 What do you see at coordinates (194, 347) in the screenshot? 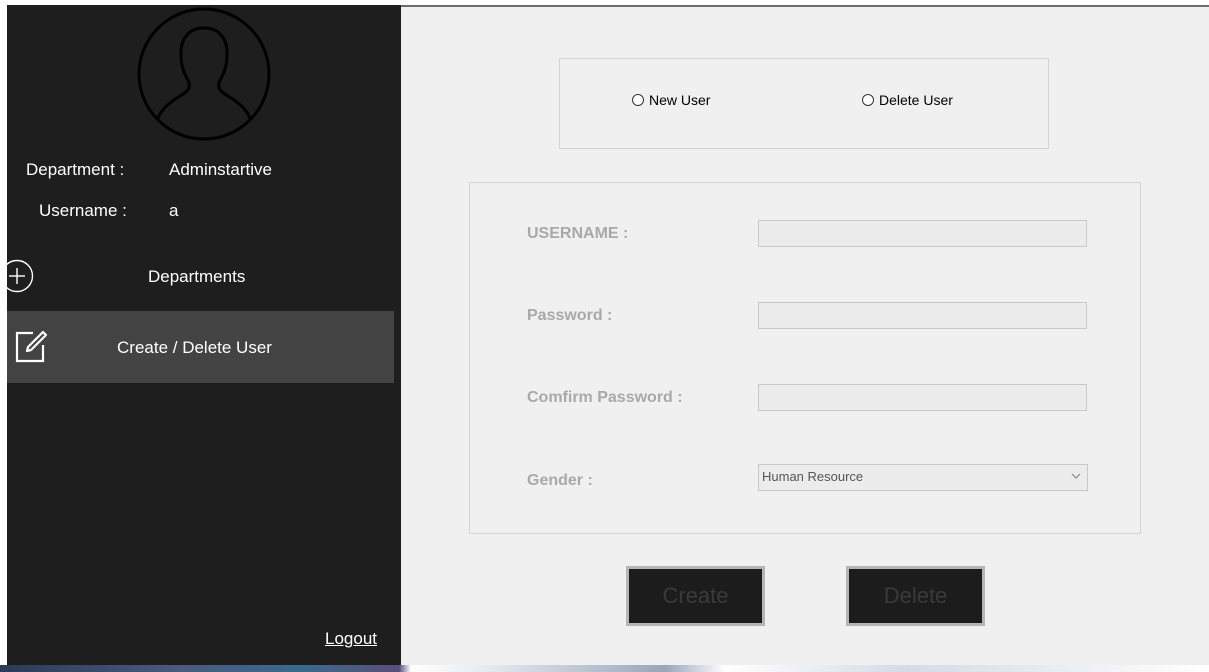
I see `nav-item-create-delete-user-label: Create / Delete User` at bounding box center [194, 347].